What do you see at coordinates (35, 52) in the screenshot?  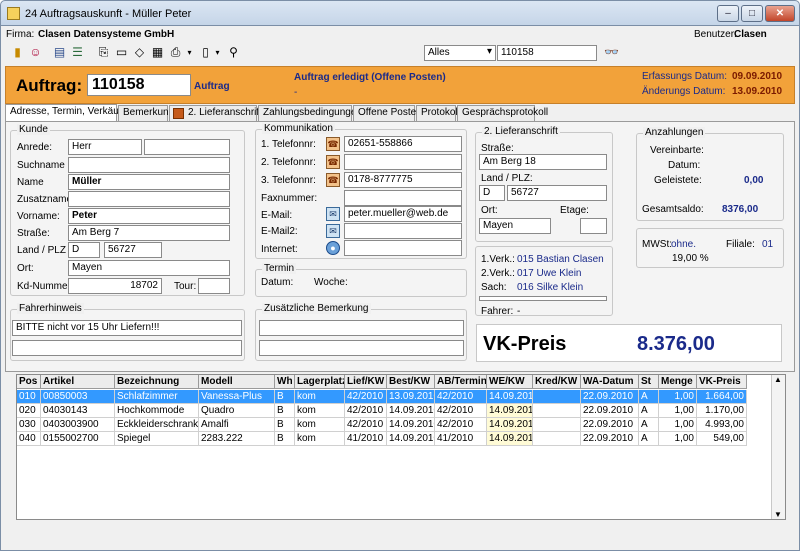 I see `user-icon: ☺` at bounding box center [35, 52].